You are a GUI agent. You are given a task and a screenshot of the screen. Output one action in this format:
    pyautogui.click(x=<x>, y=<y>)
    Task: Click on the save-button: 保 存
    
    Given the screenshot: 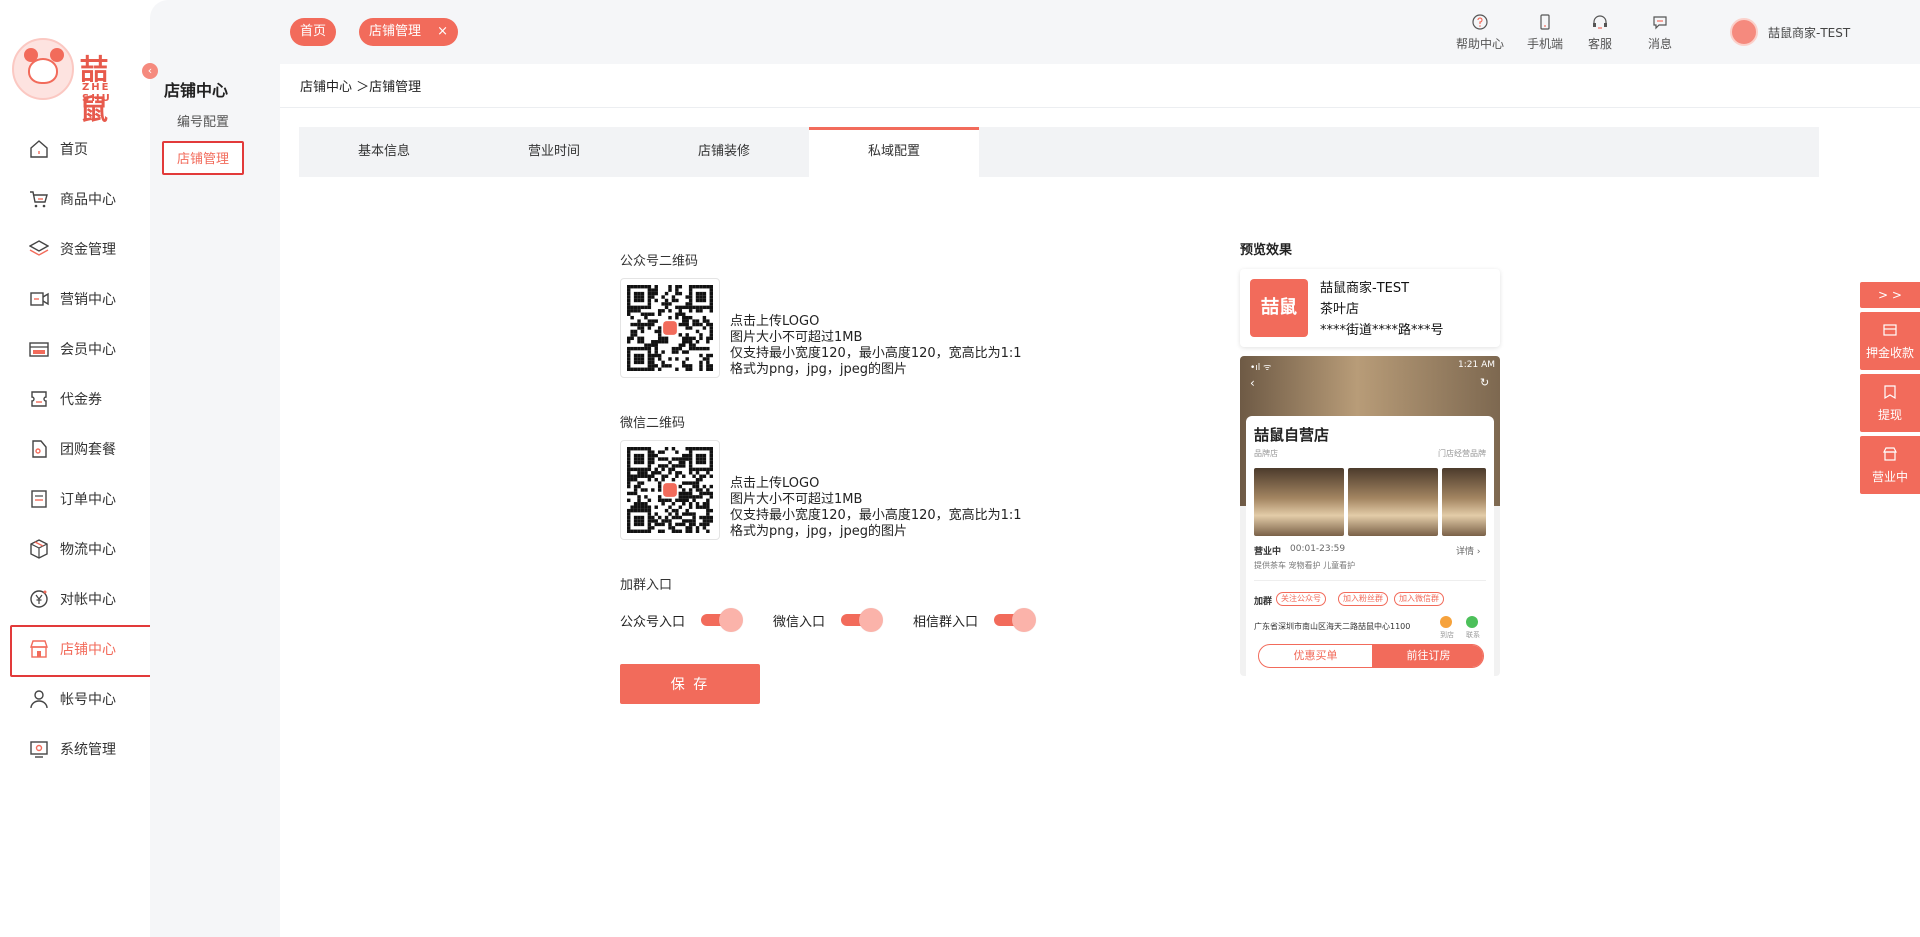 What is the action you would take?
    pyautogui.click(x=690, y=684)
    